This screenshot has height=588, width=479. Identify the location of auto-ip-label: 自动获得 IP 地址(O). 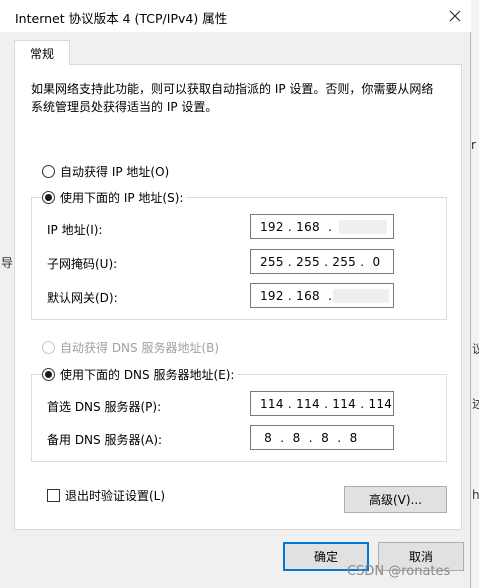
(115, 172).